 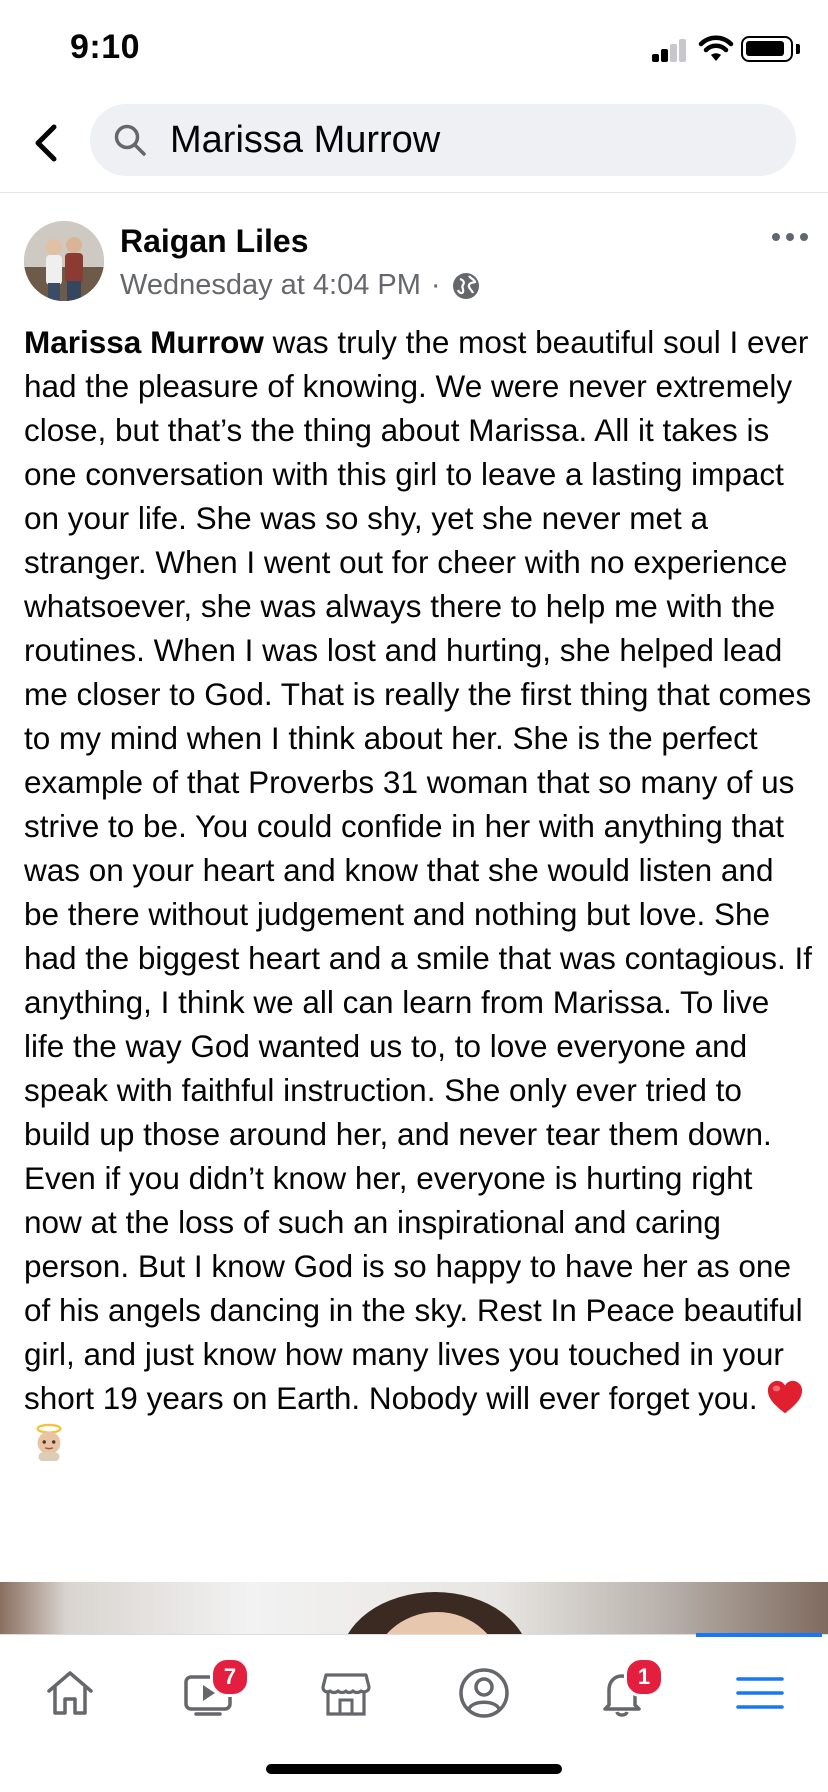 What do you see at coordinates (305, 140) in the screenshot?
I see `search-query: Marissa Murrow` at bounding box center [305, 140].